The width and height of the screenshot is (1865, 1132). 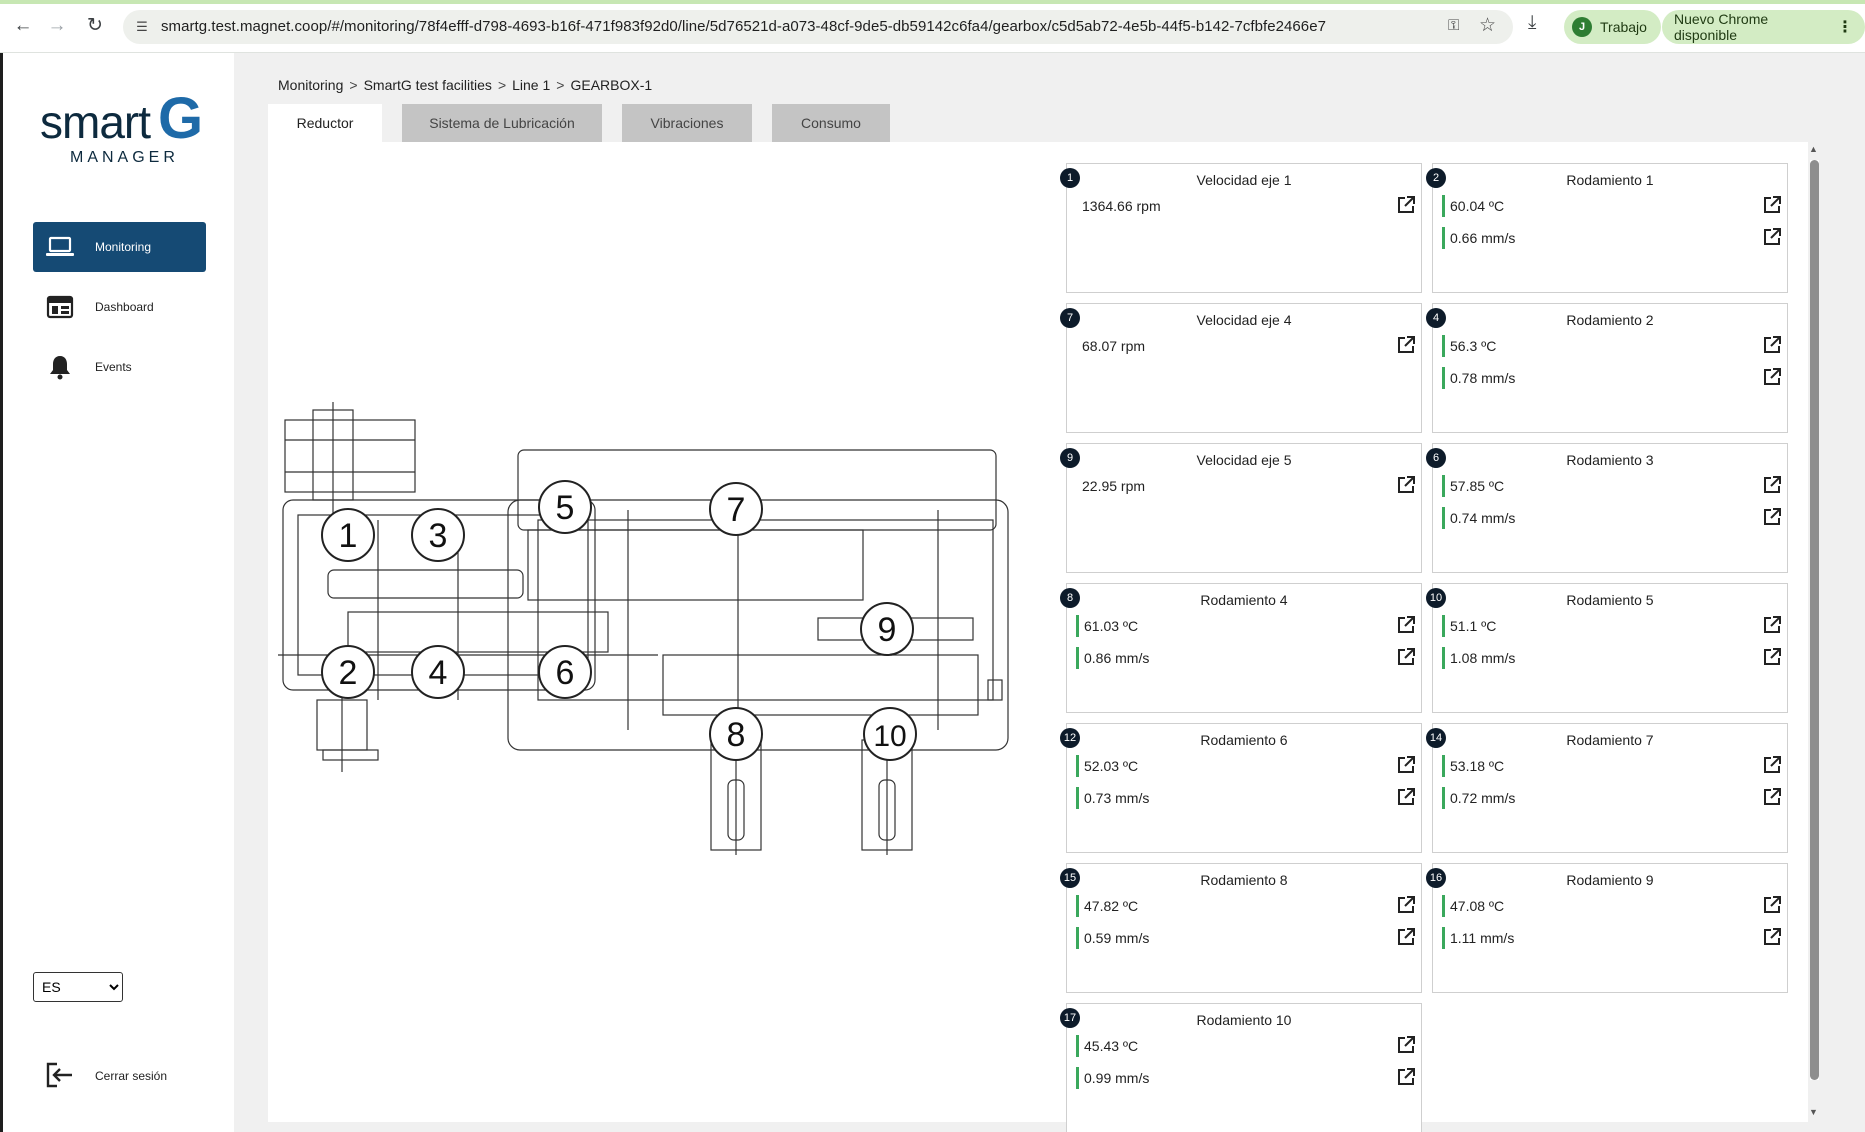 I want to click on site-info-icon: ☰, so click(x=142, y=27).